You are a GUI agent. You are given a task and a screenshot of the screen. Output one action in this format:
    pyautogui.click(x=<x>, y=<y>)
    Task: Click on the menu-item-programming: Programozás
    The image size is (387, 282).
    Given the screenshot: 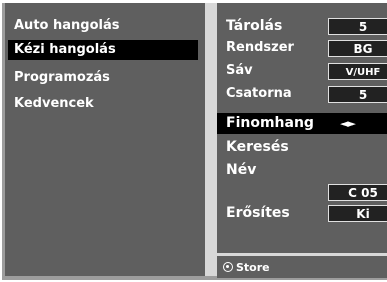 What is the action you would take?
    pyautogui.click(x=103, y=78)
    